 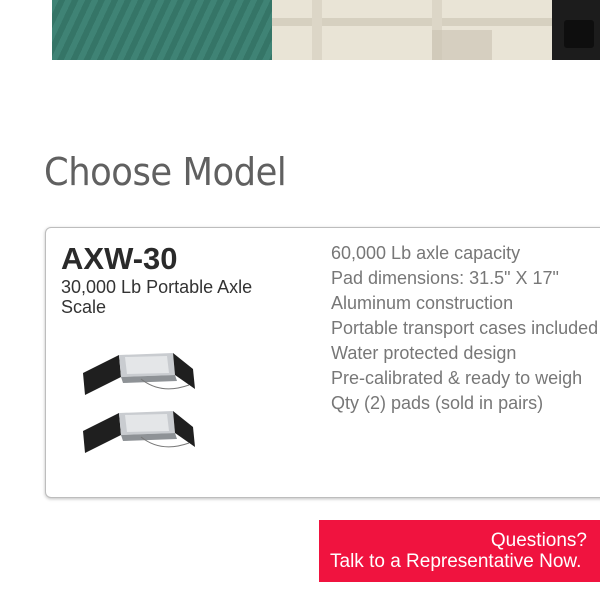 What do you see at coordinates (139, 374) in the screenshot?
I see `scale-pad-top` at bounding box center [139, 374].